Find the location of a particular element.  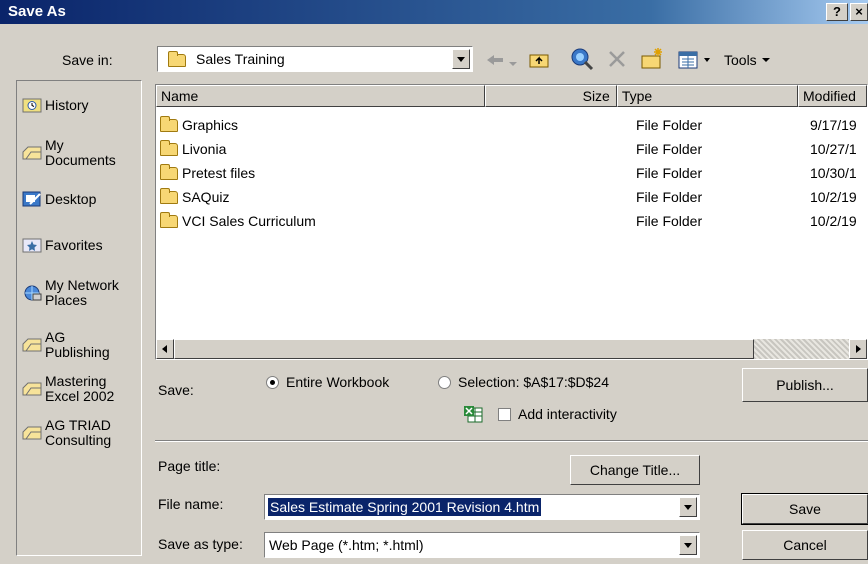

back-arrow-icon is located at coordinates (495, 60).